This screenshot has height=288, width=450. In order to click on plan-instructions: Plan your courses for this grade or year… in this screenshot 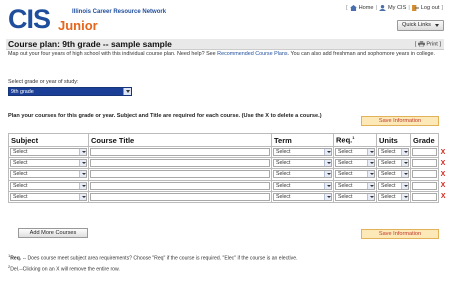, I will do `click(165, 116)`.